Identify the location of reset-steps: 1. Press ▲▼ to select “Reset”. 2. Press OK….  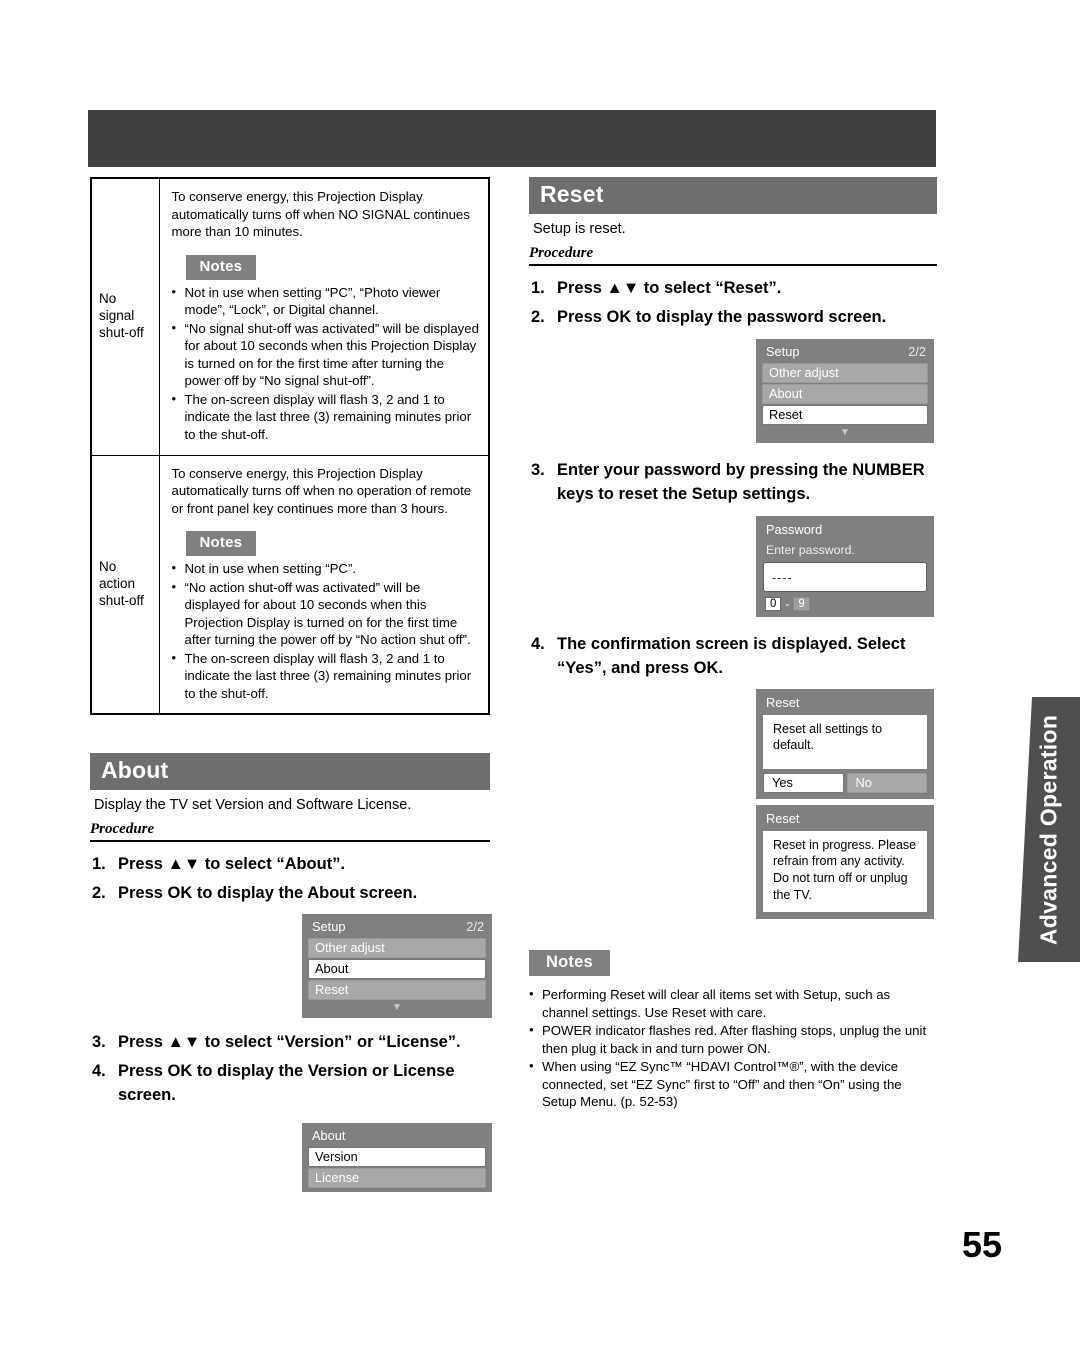
(733, 303).